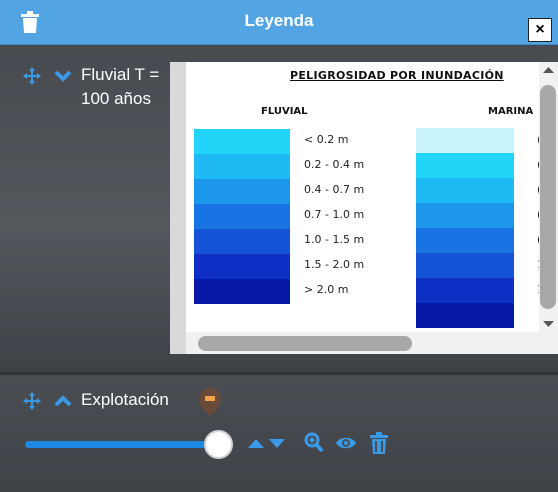 The width and height of the screenshot is (558, 492). Describe the element at coordinates (120, 74) in the screenshot. I see `layer-label-line: Fluvial T =` at that location.